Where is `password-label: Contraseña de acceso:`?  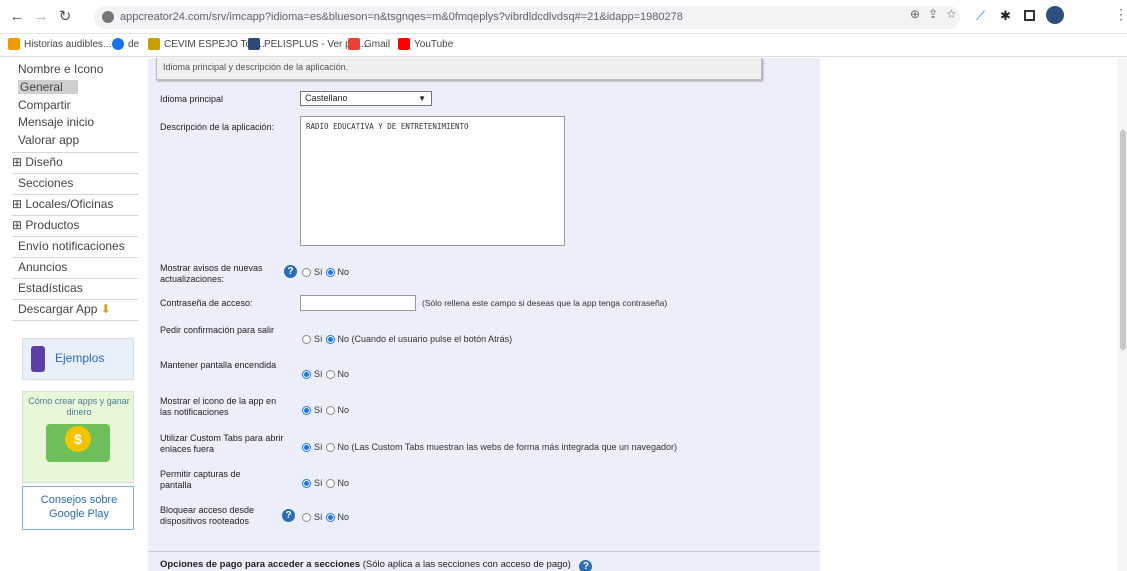 password-label: Contraseña de acceso: is located at coordinates (206, 303).